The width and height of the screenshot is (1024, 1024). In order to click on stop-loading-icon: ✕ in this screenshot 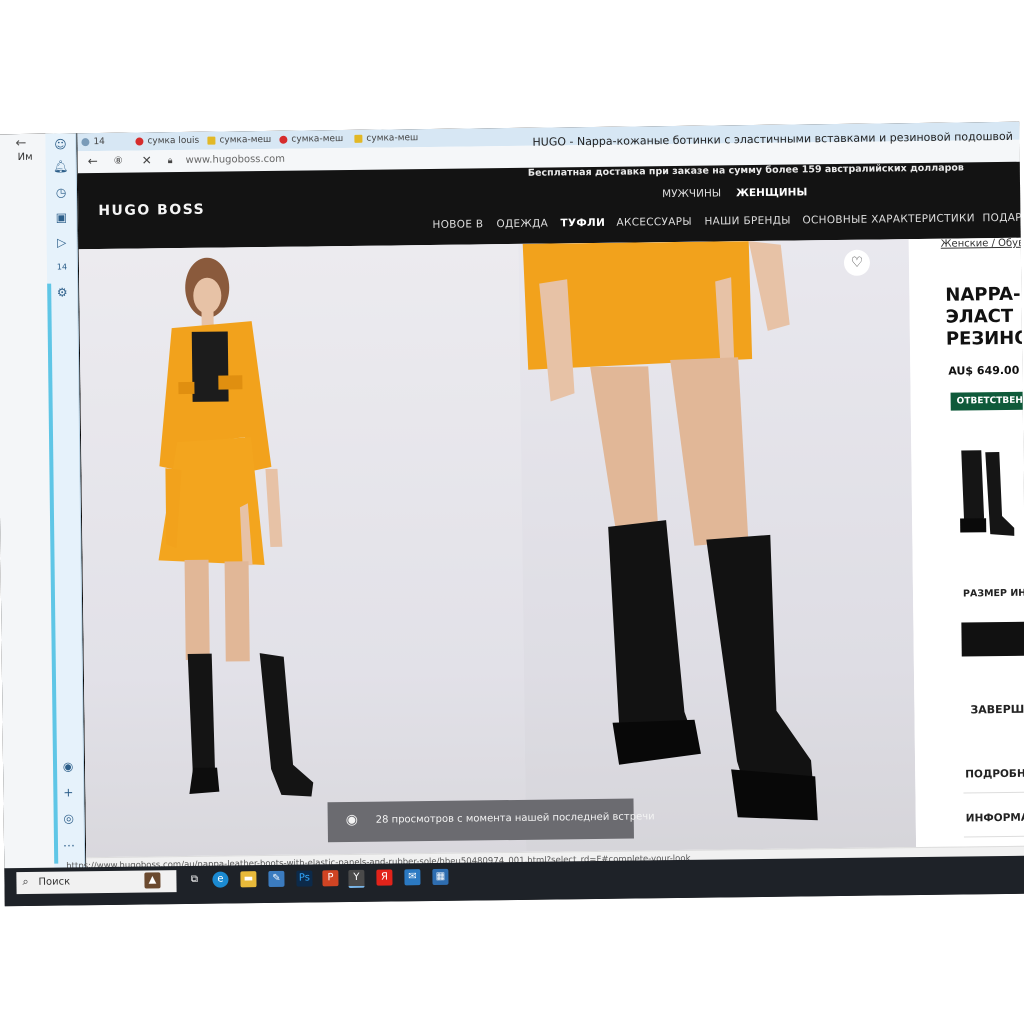, I will do `click(147, 160)`.